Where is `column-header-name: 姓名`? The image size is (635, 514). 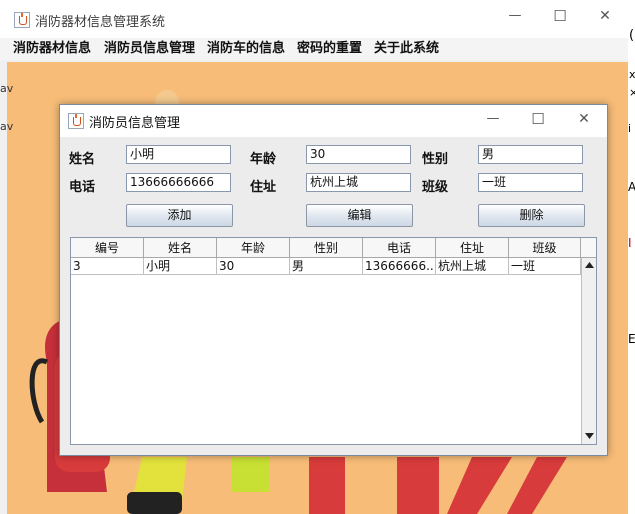 column-header-name: 姓名 is located at coordinates (180, 248).